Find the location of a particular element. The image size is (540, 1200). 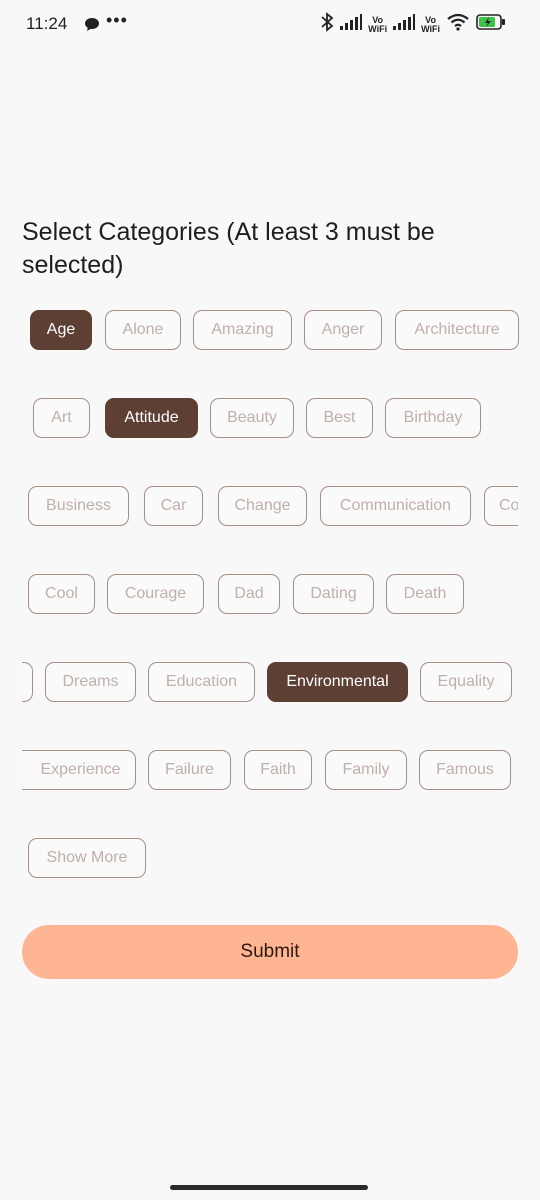

category-chip-alone: Alone is located at coordinates (143, 330).